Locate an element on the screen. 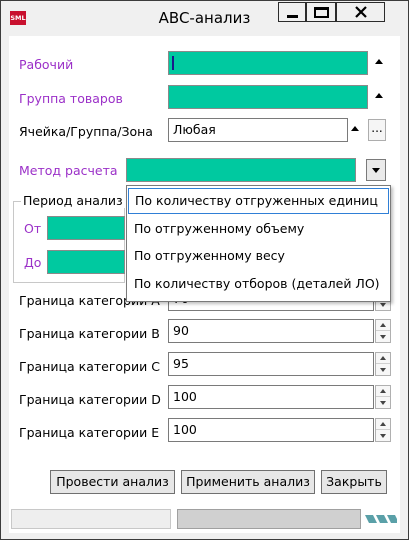  category-d-spinner is located at coordinates (383, 397).